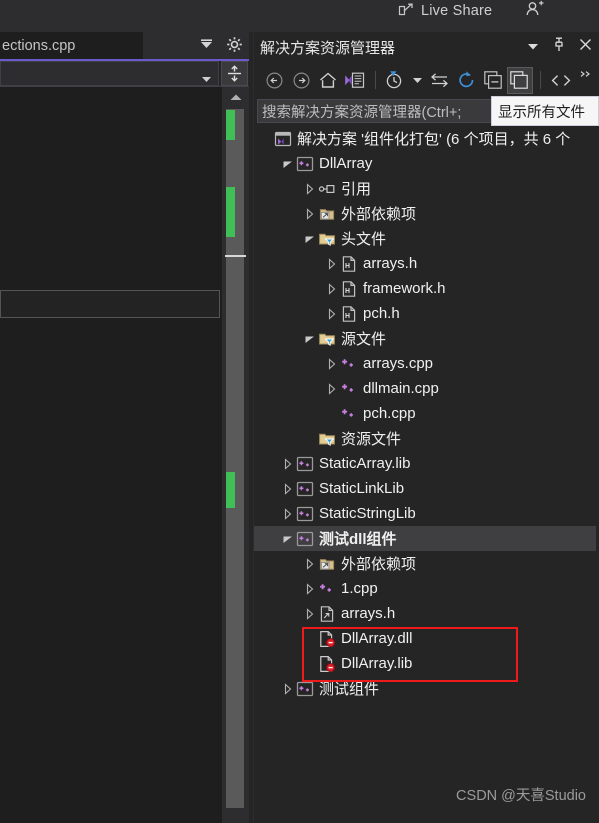 The width and height of the screenshot is (599, 823). What do you see at coordinates (426, 438) in the screenshot?
I see `tree-row: 资源文件` at bounding box center [426, 438].